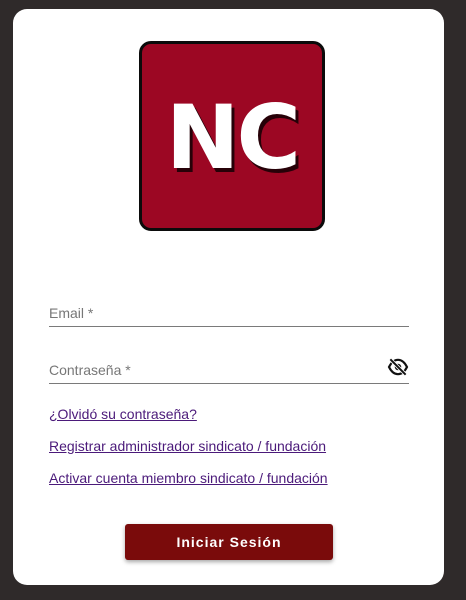  Describe the element at coordinates (229, 367) in the screenshot. I see `password-field: Contraseña *` at that location.